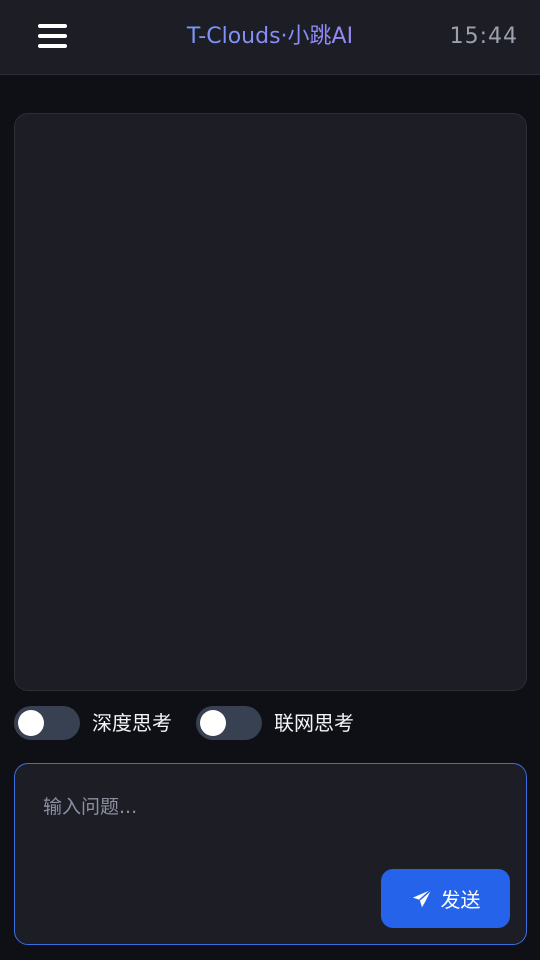  Describe the element at coordinates (47, 723) in the screenshot. I see `deep-think-toggle` at that location.